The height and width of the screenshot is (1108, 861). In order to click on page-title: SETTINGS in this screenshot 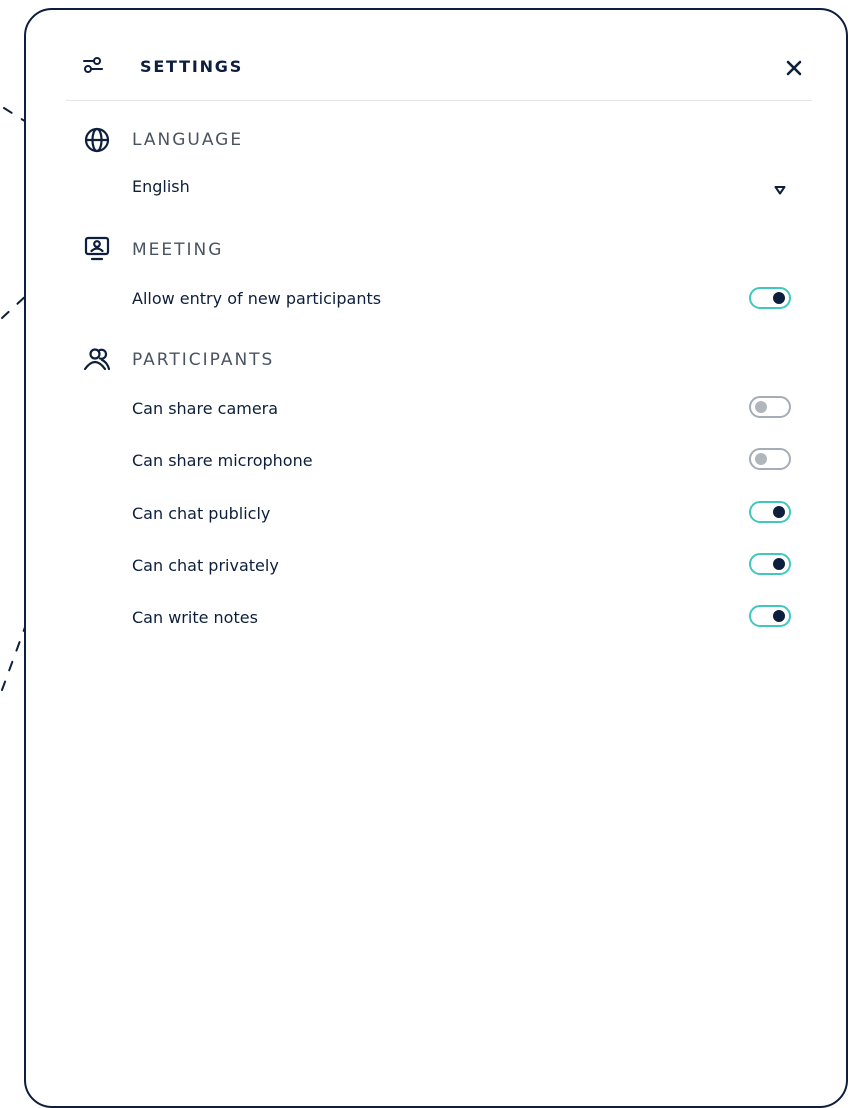, I will do `click(192, 66)`.